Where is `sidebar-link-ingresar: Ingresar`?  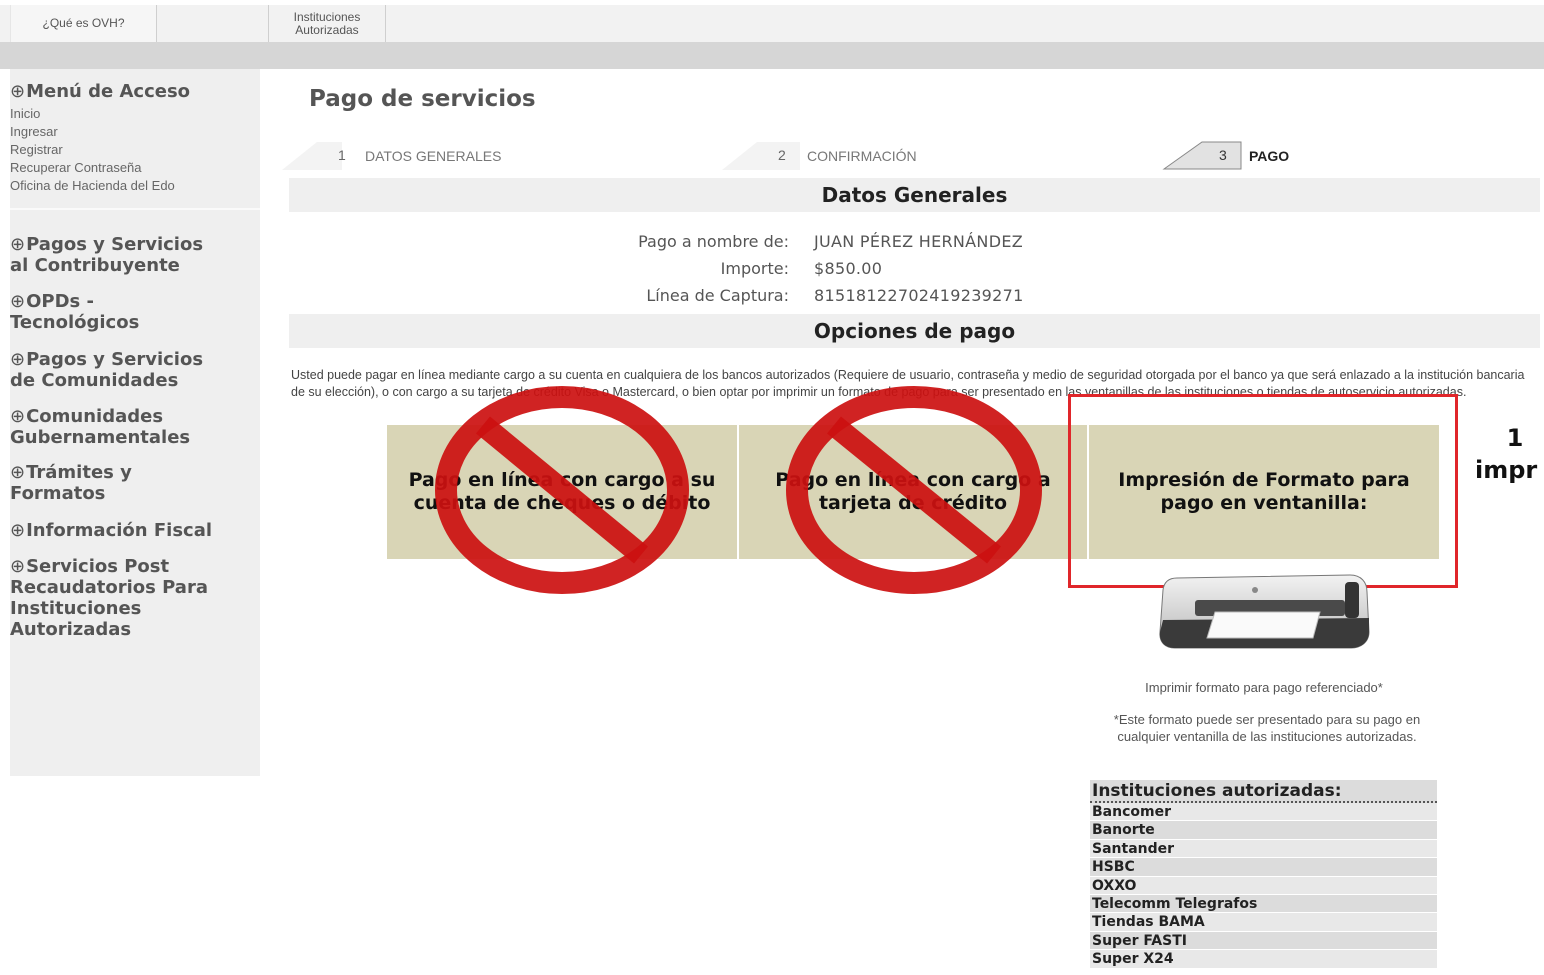
sidebar-link-ingresar: Ingresar is located at coordinates (92, 132).